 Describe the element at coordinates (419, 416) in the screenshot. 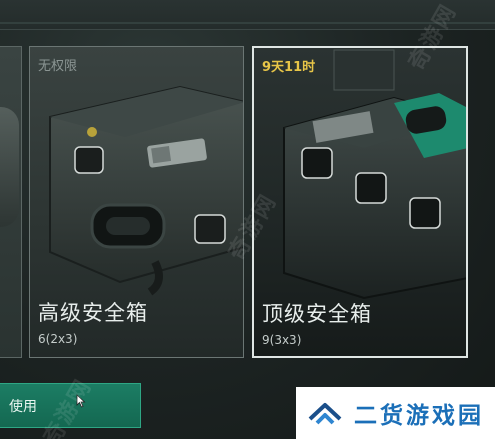

I see `brand-name: 二货游戏园` at that location.